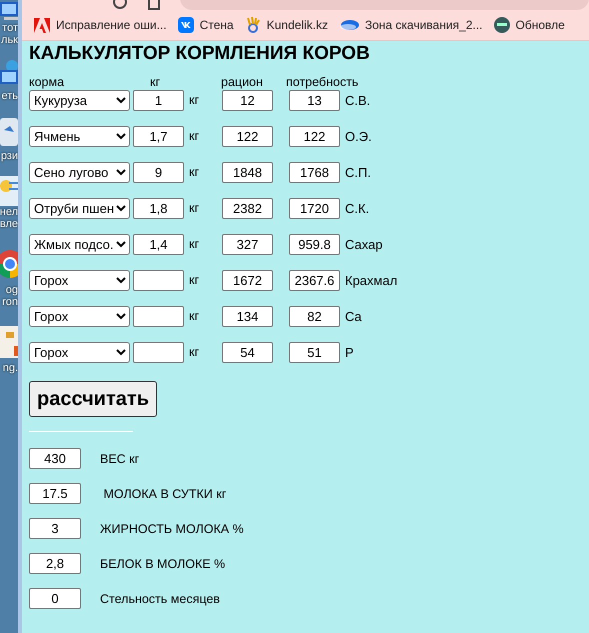  What do you see at coordinates (158, 100) in the screenshot?
I see `amount-input: 1` at bounding box center [158, 100].